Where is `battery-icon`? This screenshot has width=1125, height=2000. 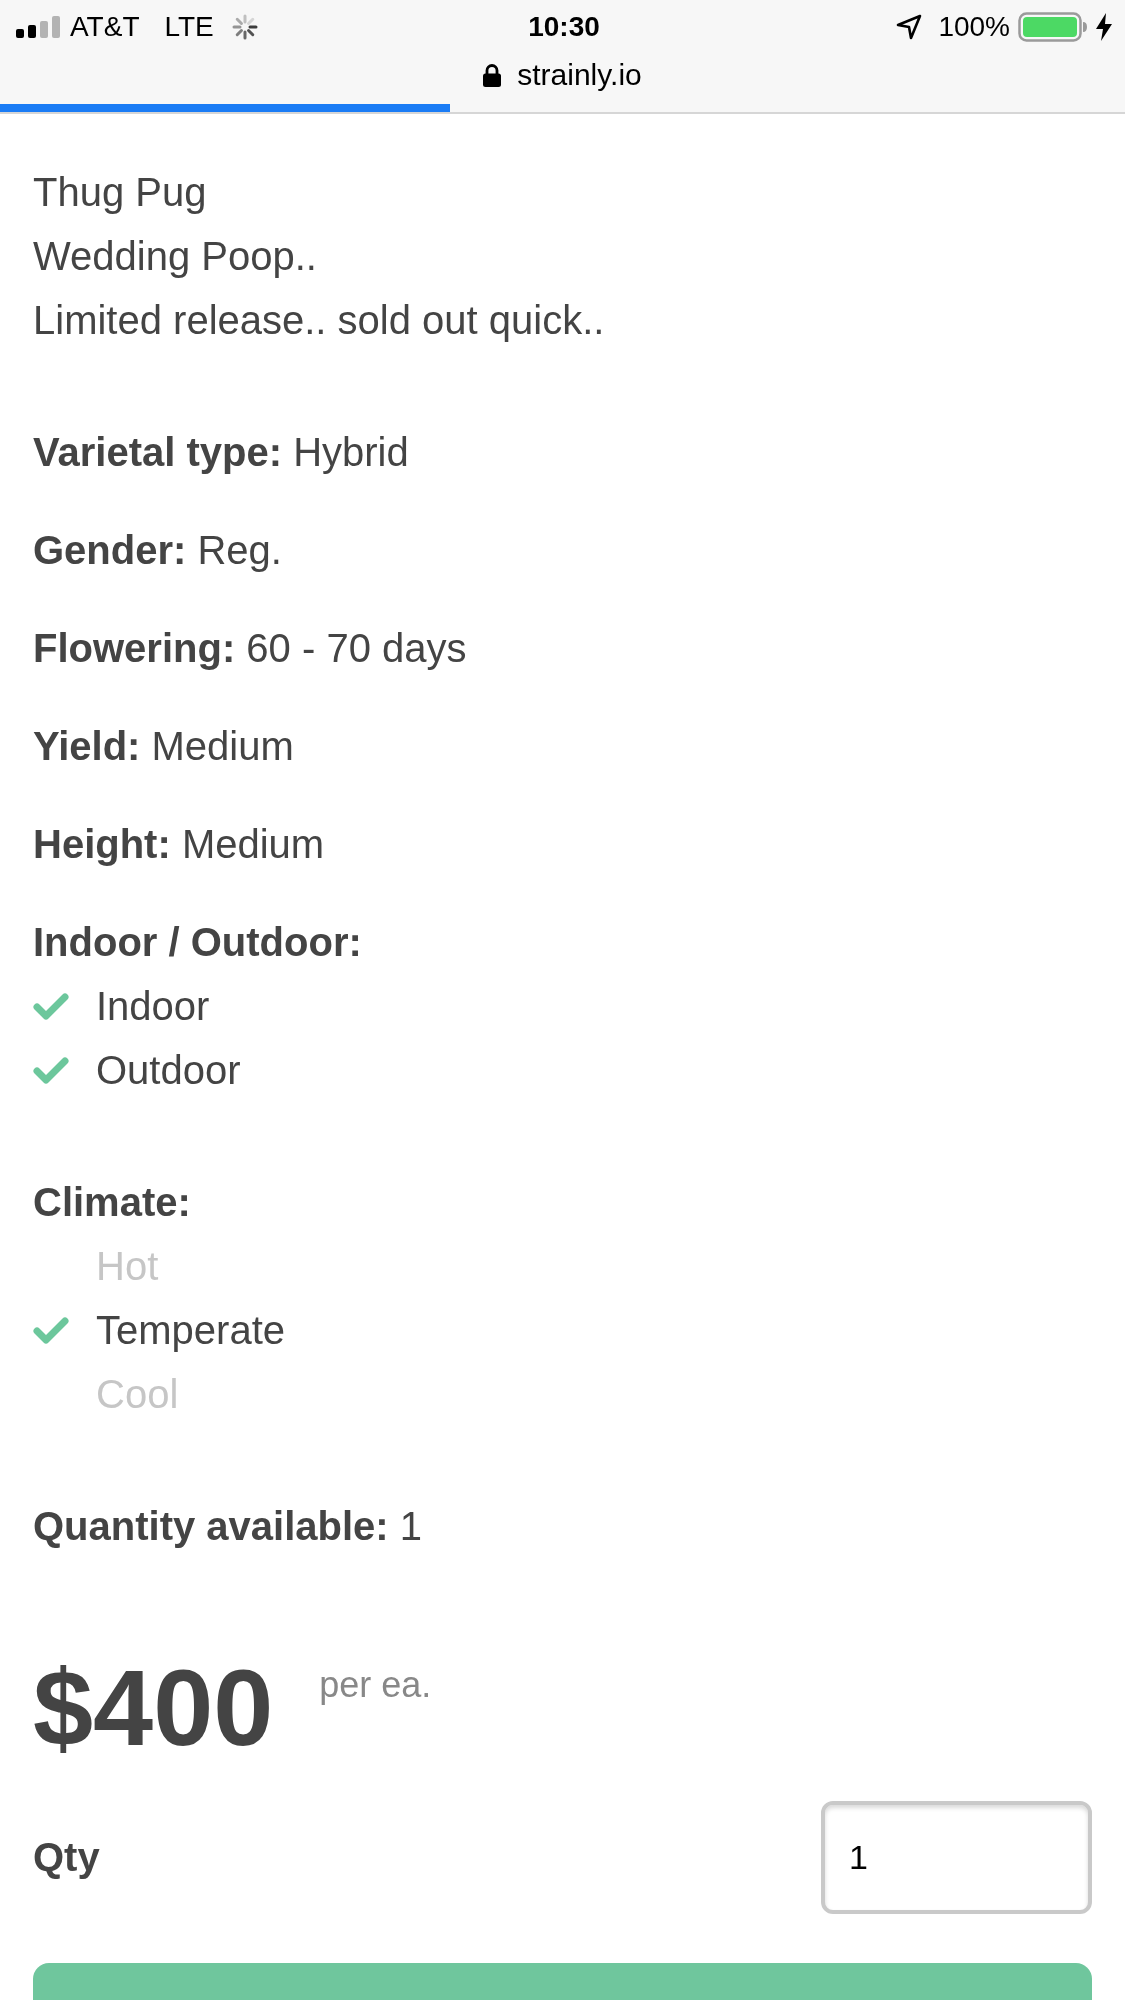
battery-icon is located at coordinates (1053, 27).